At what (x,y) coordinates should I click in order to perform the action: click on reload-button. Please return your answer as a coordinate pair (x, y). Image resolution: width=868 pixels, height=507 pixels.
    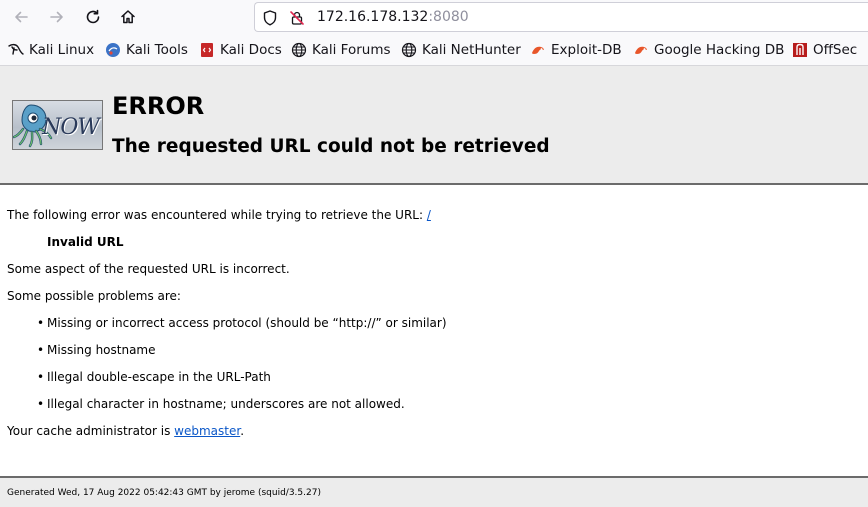
    Looking at the image, I should click on (93, 17).